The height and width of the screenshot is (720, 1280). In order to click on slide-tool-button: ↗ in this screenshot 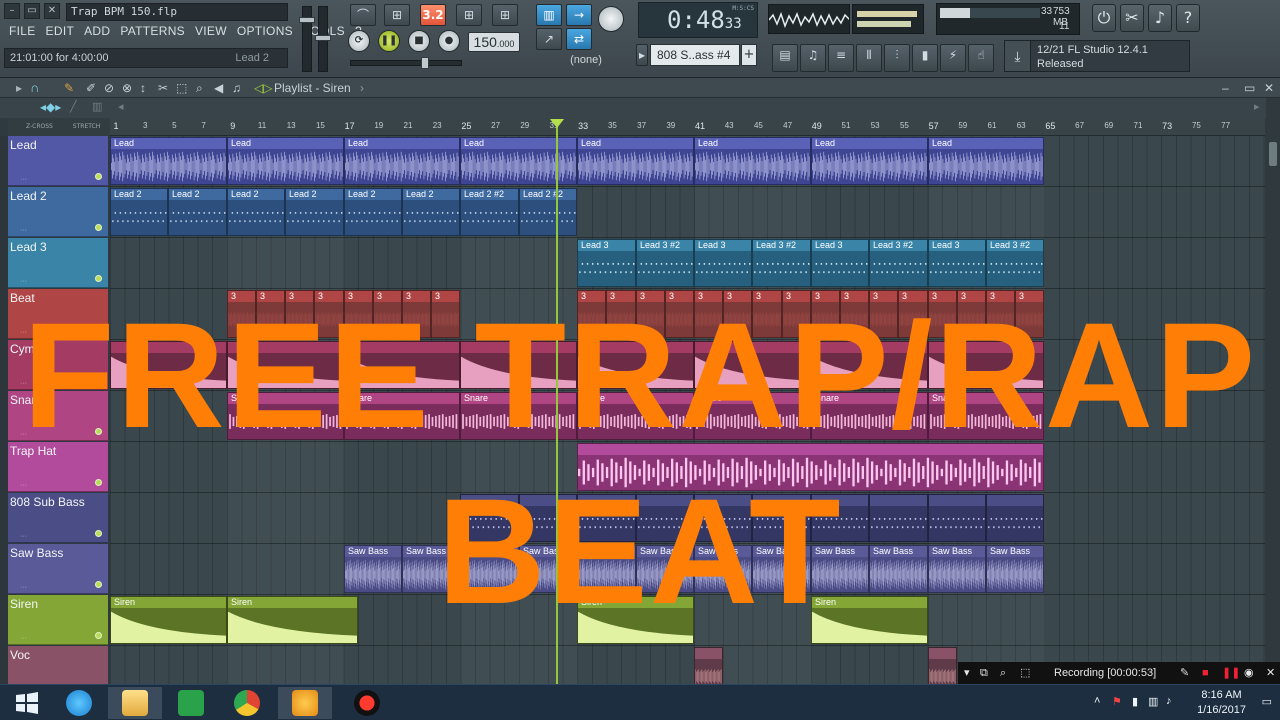, I will do `click(549, 39)`.